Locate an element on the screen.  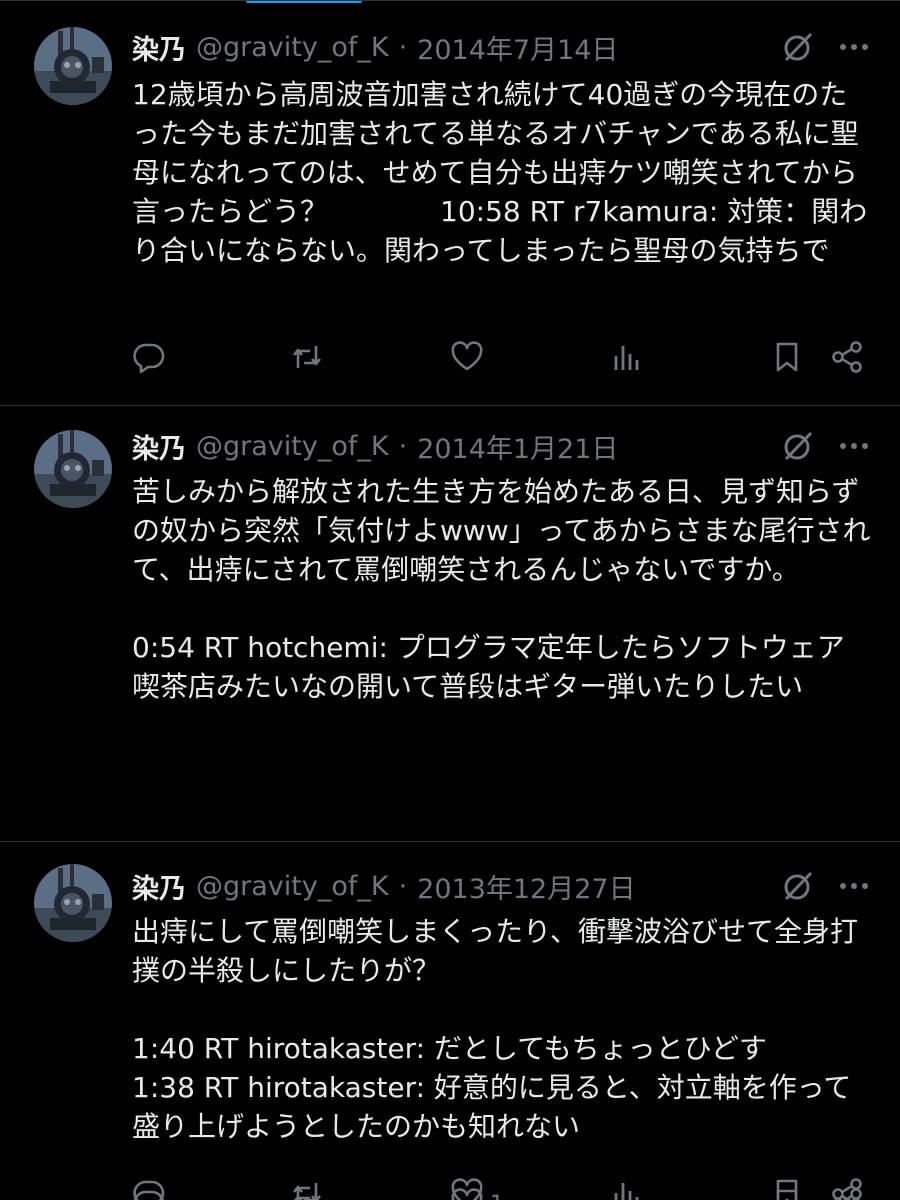
tweet-header: 染乃 @gravity_of_K · 2013年12月27日 is located at coordinates (501, 886).